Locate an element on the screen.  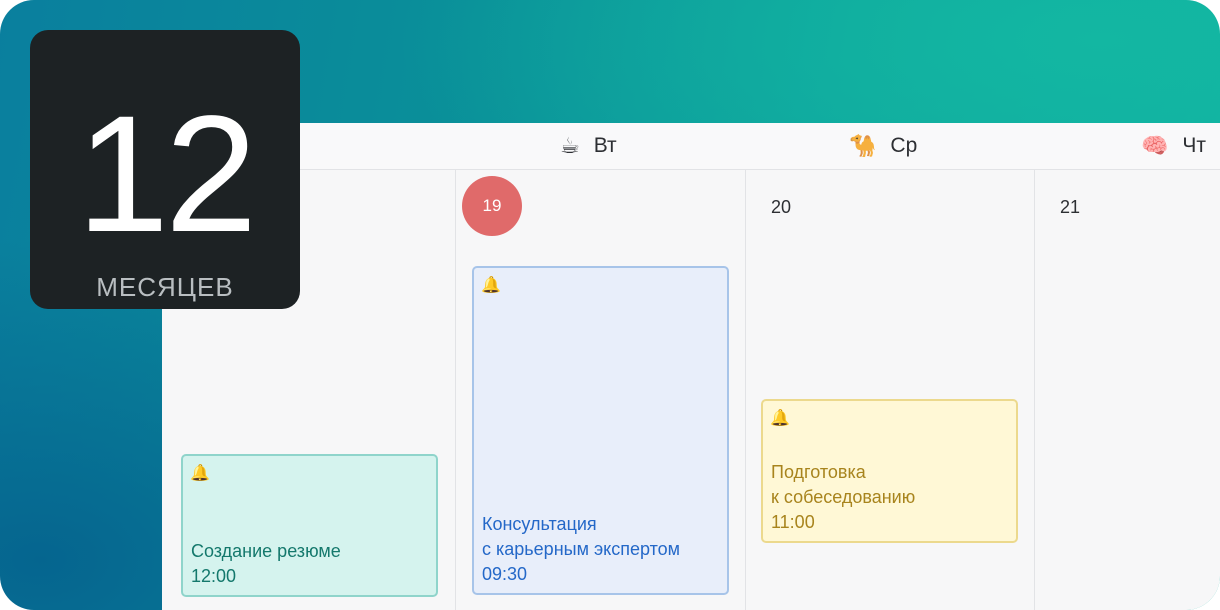
calendar-header: ☕ Вт 🐪 Ср 🧠 Чт is located at coordinates (691, 146).